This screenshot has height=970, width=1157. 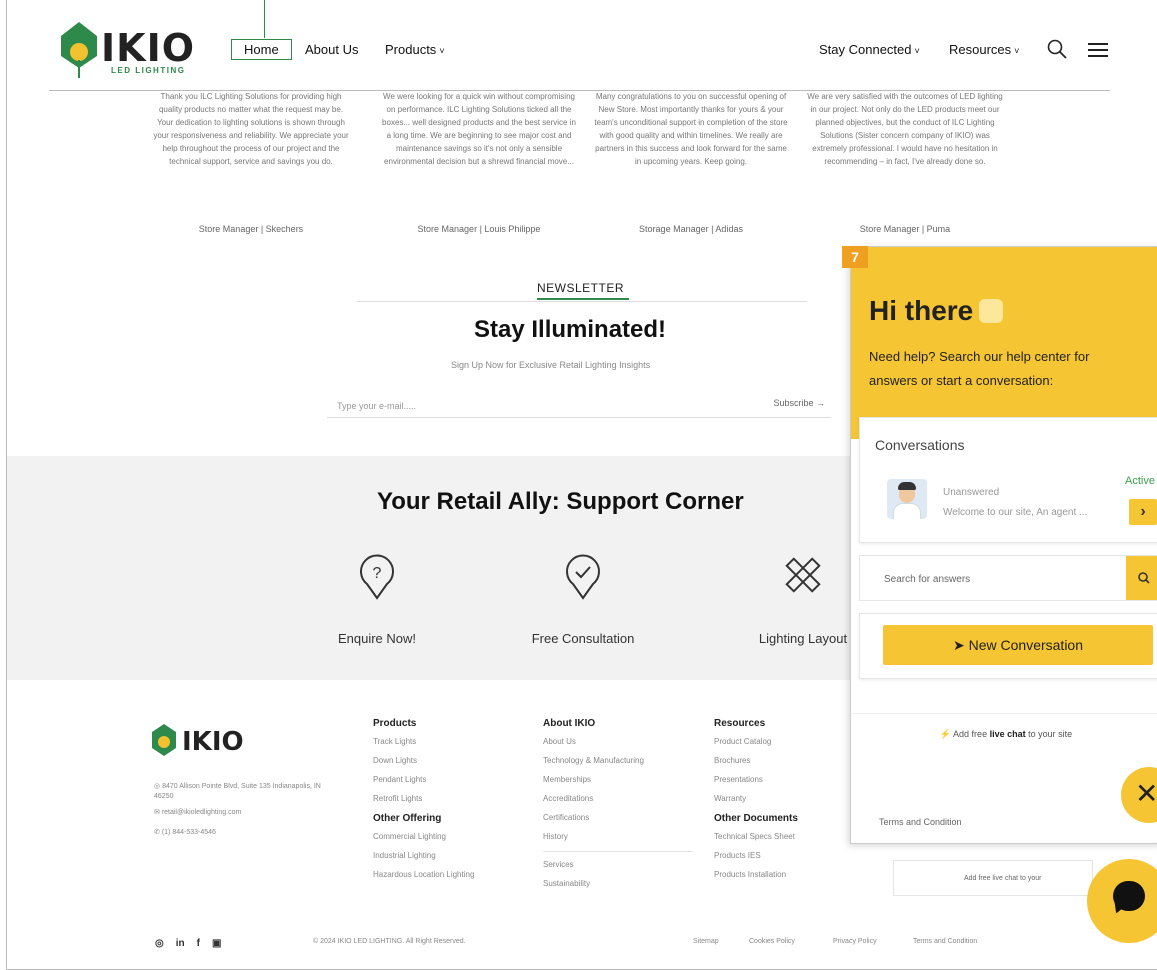 What do you see at coordinates (1008, 578) in the screenshot?
I see `chat-search-field: Search for answers` at bounding box center [1008, 578].